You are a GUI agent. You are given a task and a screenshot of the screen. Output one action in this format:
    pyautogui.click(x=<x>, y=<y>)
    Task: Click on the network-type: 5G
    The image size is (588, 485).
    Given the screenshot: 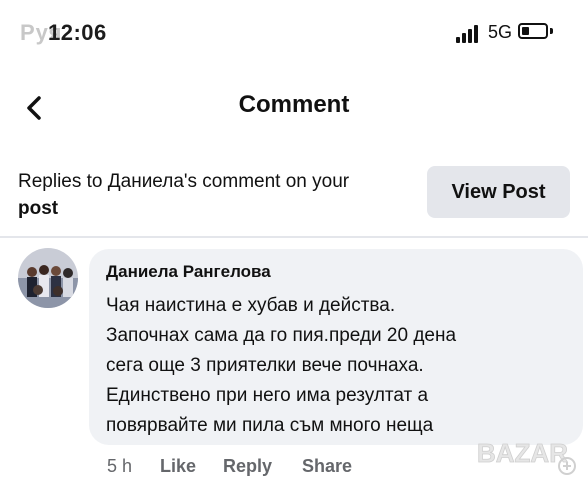 What is the action you would take?
    pyautogui.click(x=500, y=32)
    